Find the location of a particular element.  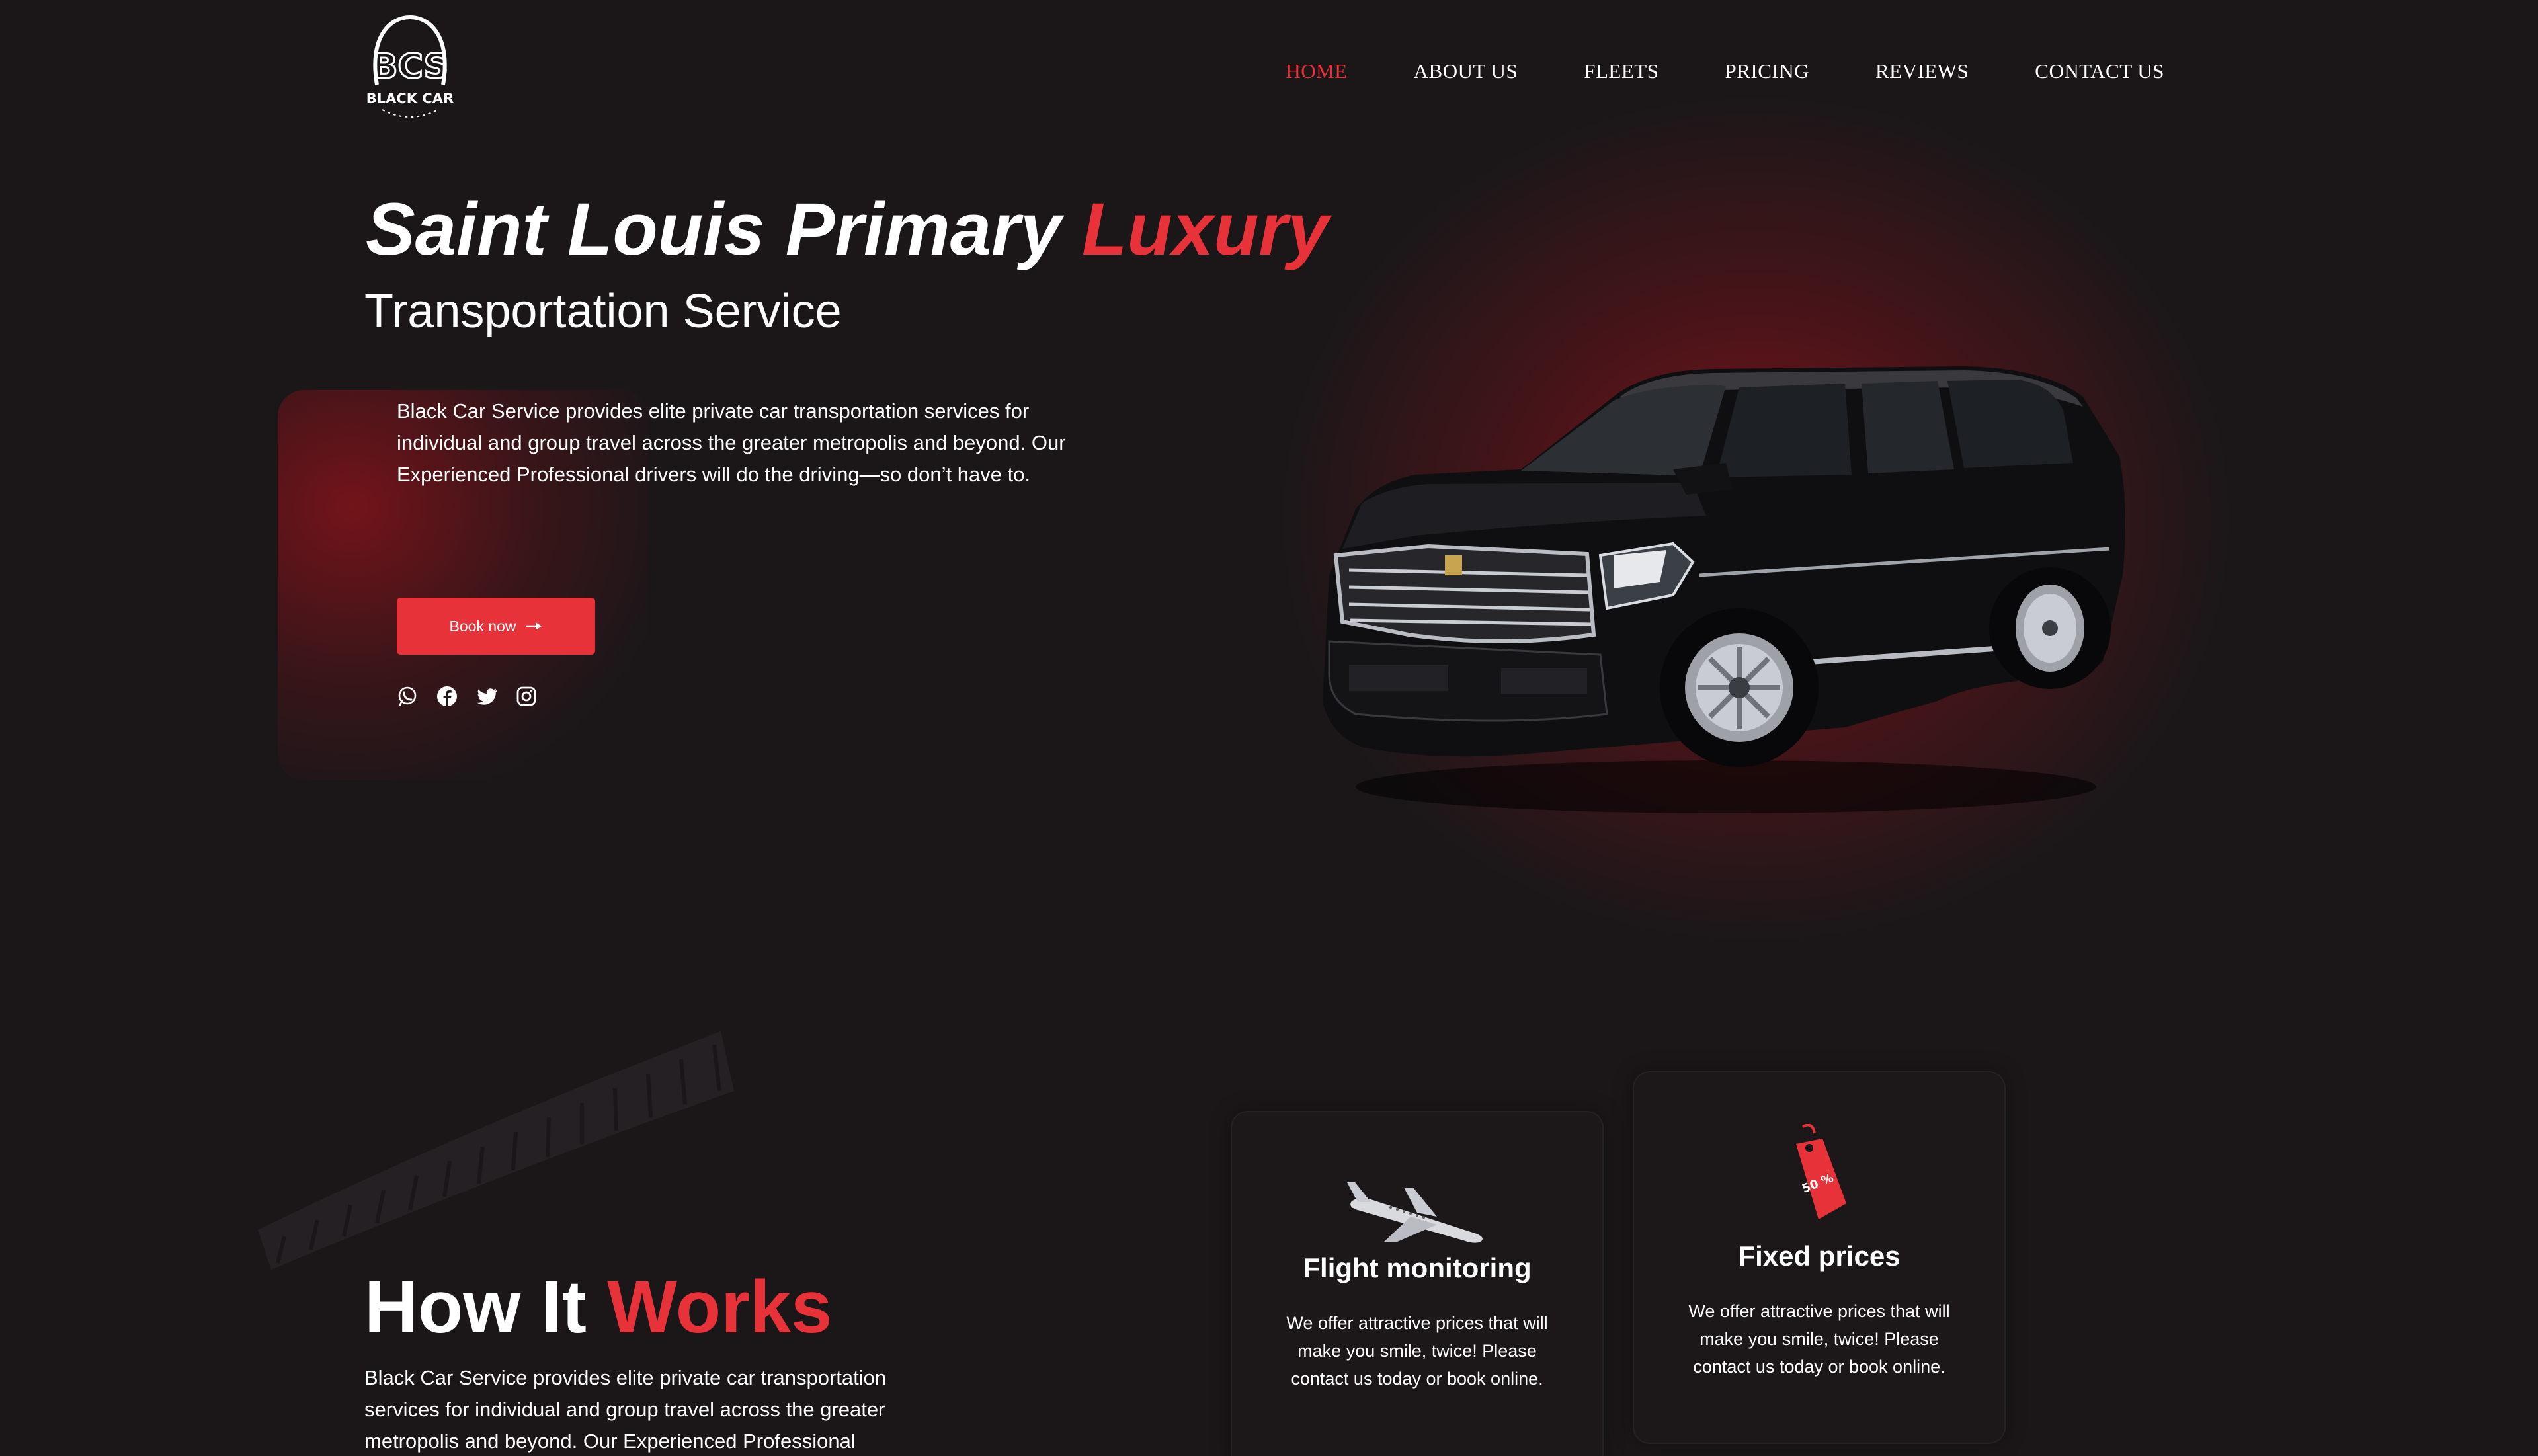

how-title-main: How It is located at coordinates (486, 1307).